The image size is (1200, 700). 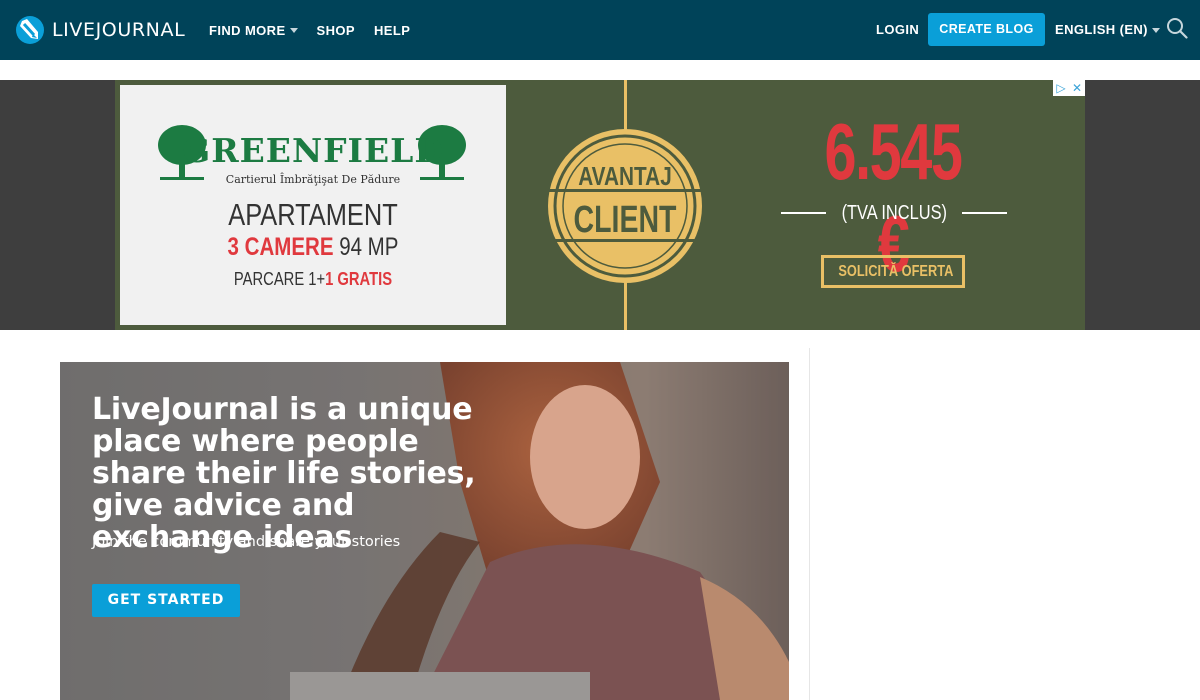 I want to click on get-started-button: GET STARTED, so click(x=166, y=600).